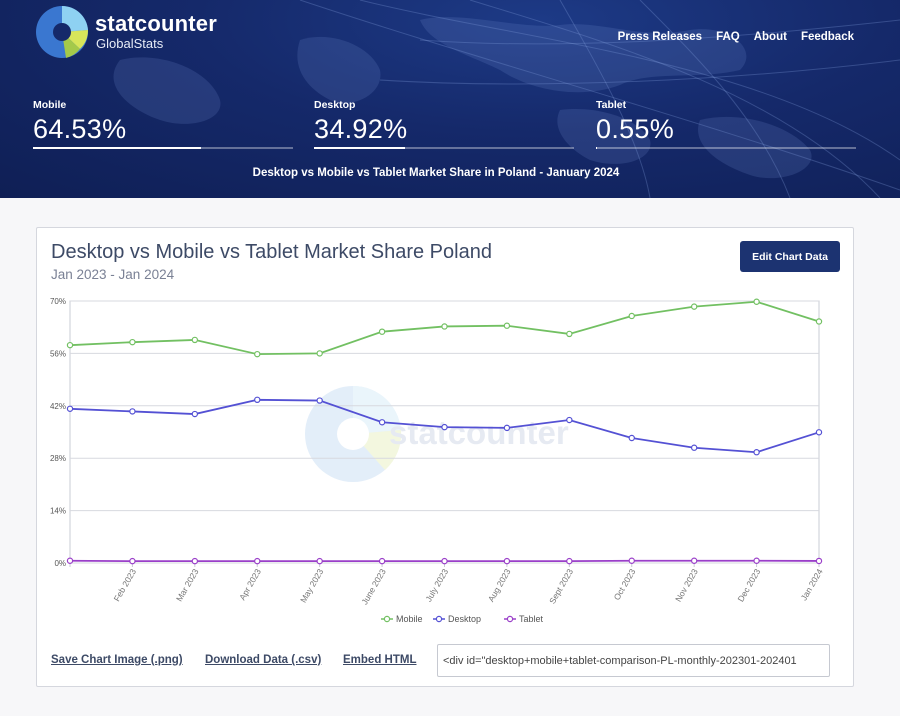 The width and height of the screenshot is (900, 716). I want to click on stat-mobile-bar-fill, so click(117, 148).